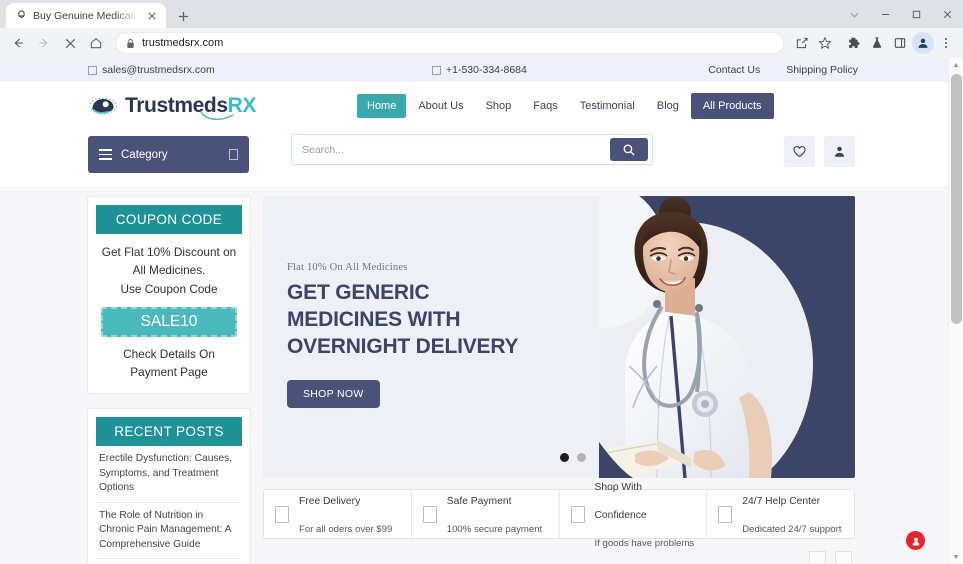 This screenshot has height=564, width=963. Describe the element at coordinates (330, 501) in the screenshot. I see `feature-title: Free Delivery` at that location.